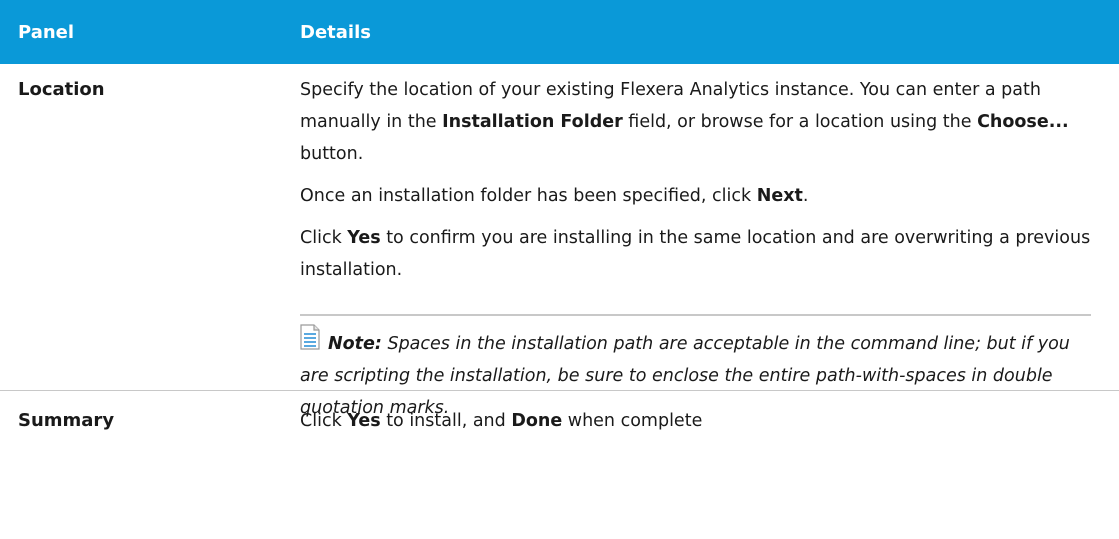 The width and height of the screenshot is (1119, 539). What do you see at coordinates (66, 420) in the screenshot?
I see `panel-name-summary: Summary` at bounding box center [66, 420].